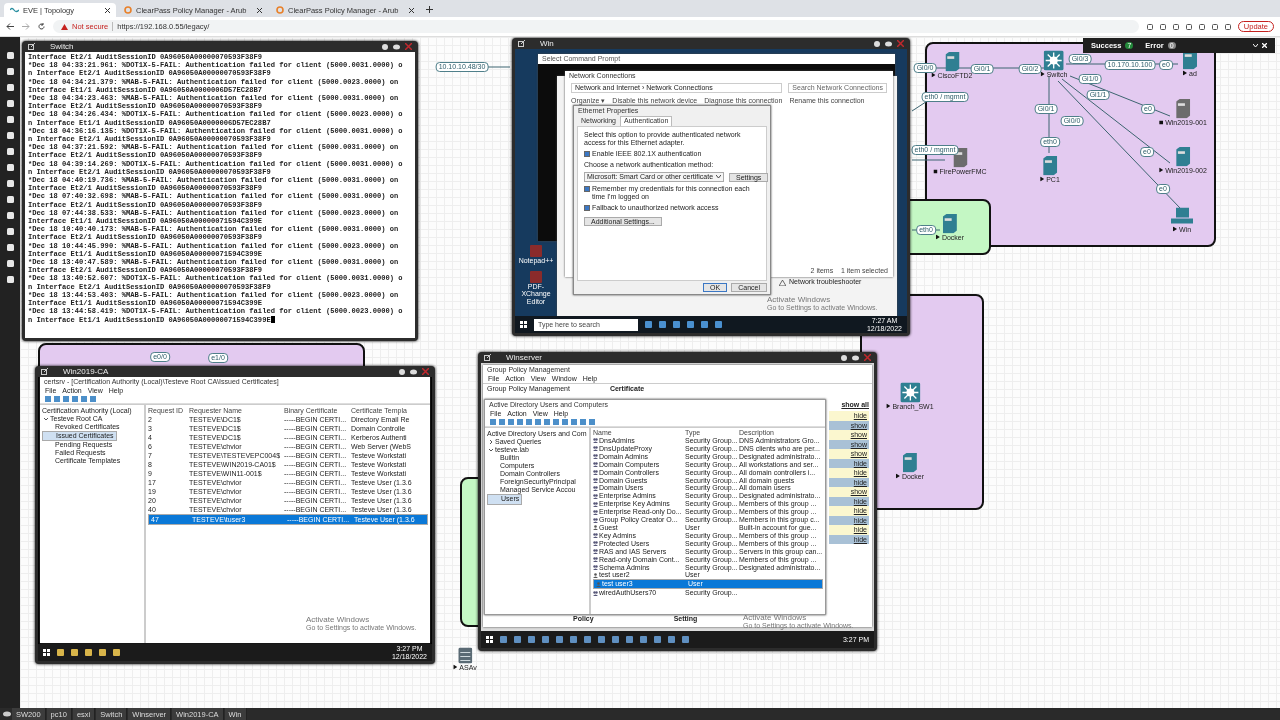  I want to click on window-title: Winserver, so click(524, 357).